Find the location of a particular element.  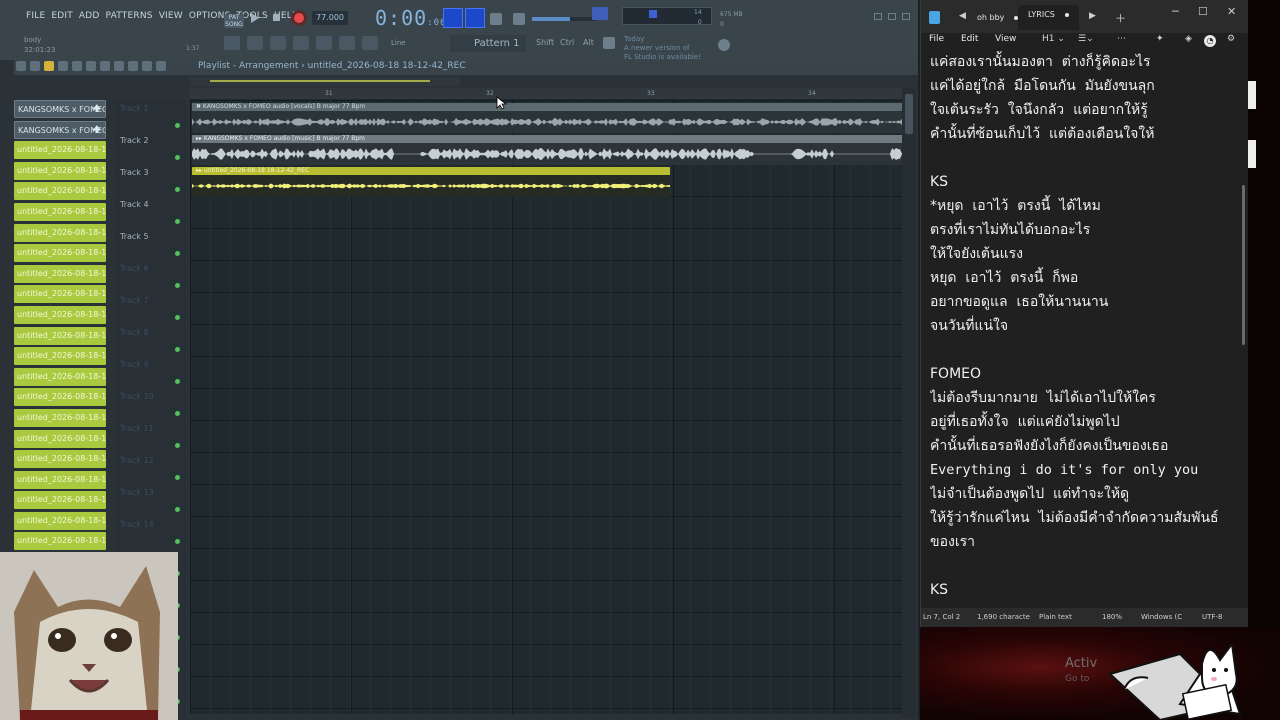

playlist-icon is located at coordinates (232, 43).